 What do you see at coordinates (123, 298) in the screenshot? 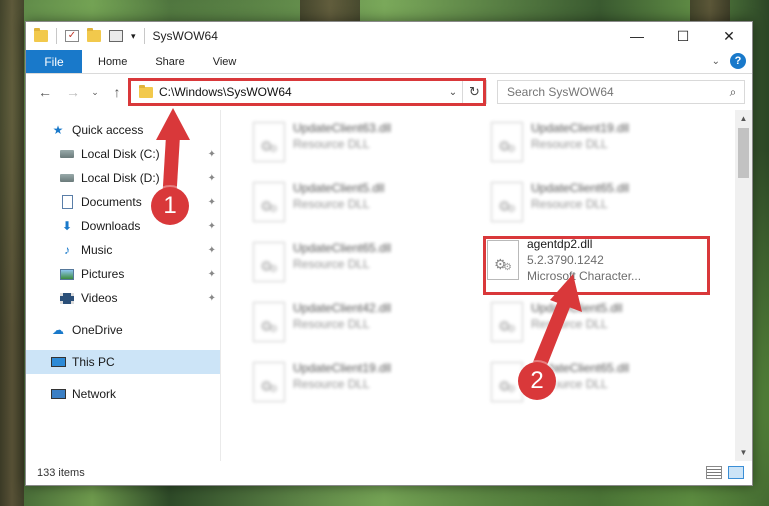
I see `sidebar-item-videos: Videos ✦` at bounding box center [123, 298].